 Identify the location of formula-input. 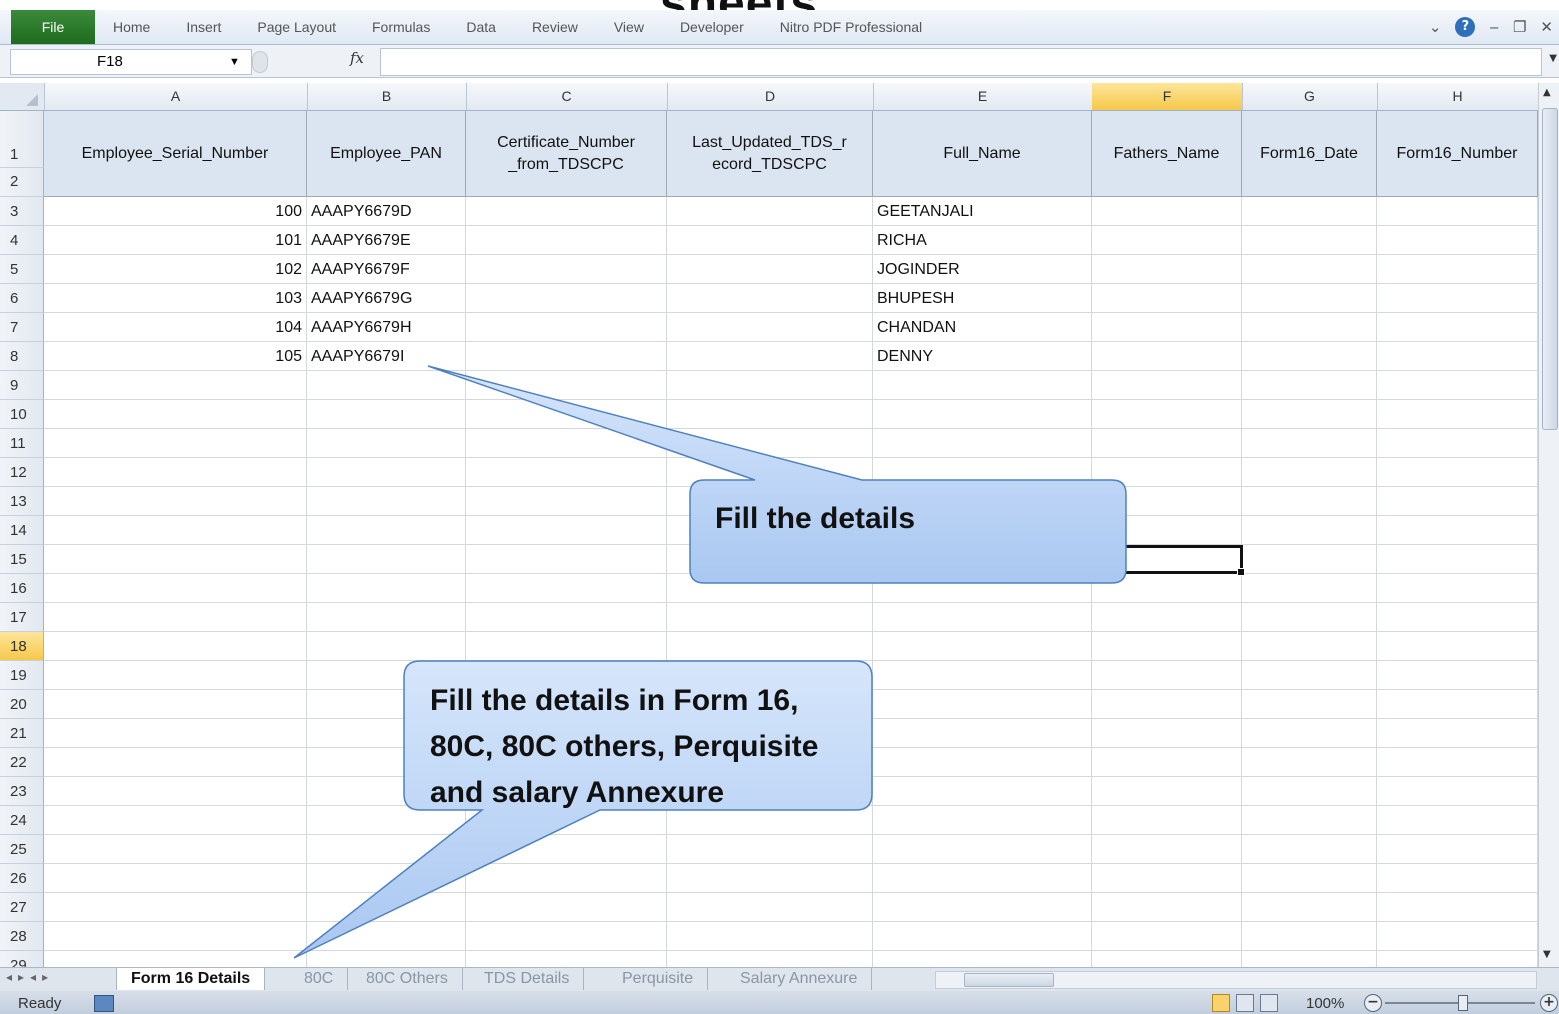
(961, 62).